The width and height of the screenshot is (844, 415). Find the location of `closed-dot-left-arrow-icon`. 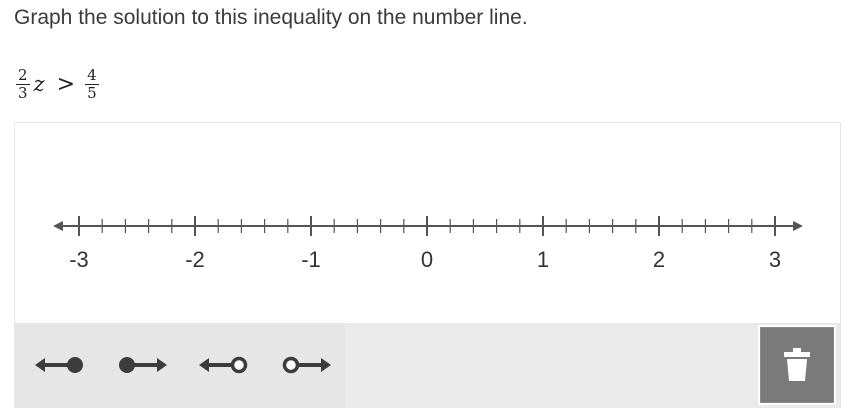

closed-dot-left-arrow-icon is located at coordinates (59, 365).